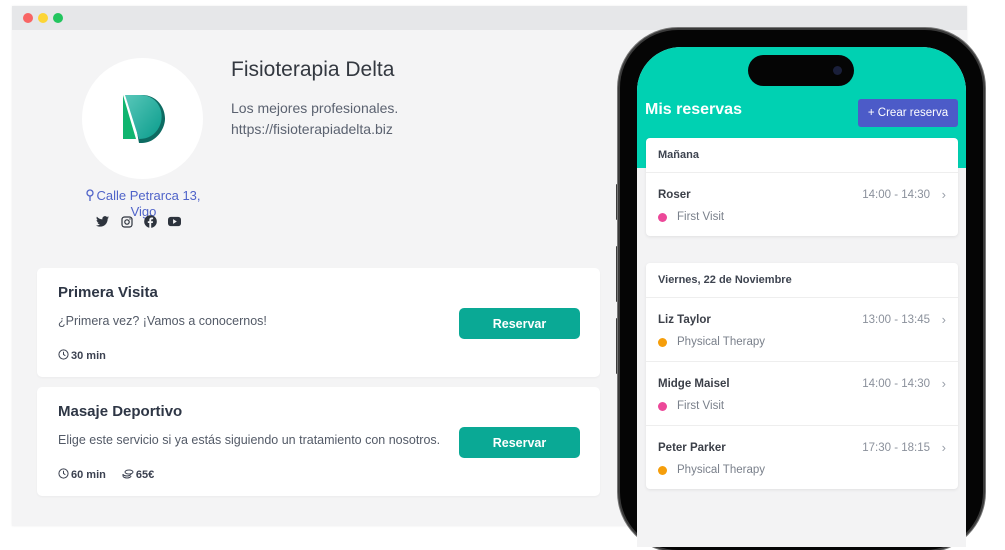  Describe the element at coordinates (150, 221) in the screenshot. I see `facebook-icon` at that location.